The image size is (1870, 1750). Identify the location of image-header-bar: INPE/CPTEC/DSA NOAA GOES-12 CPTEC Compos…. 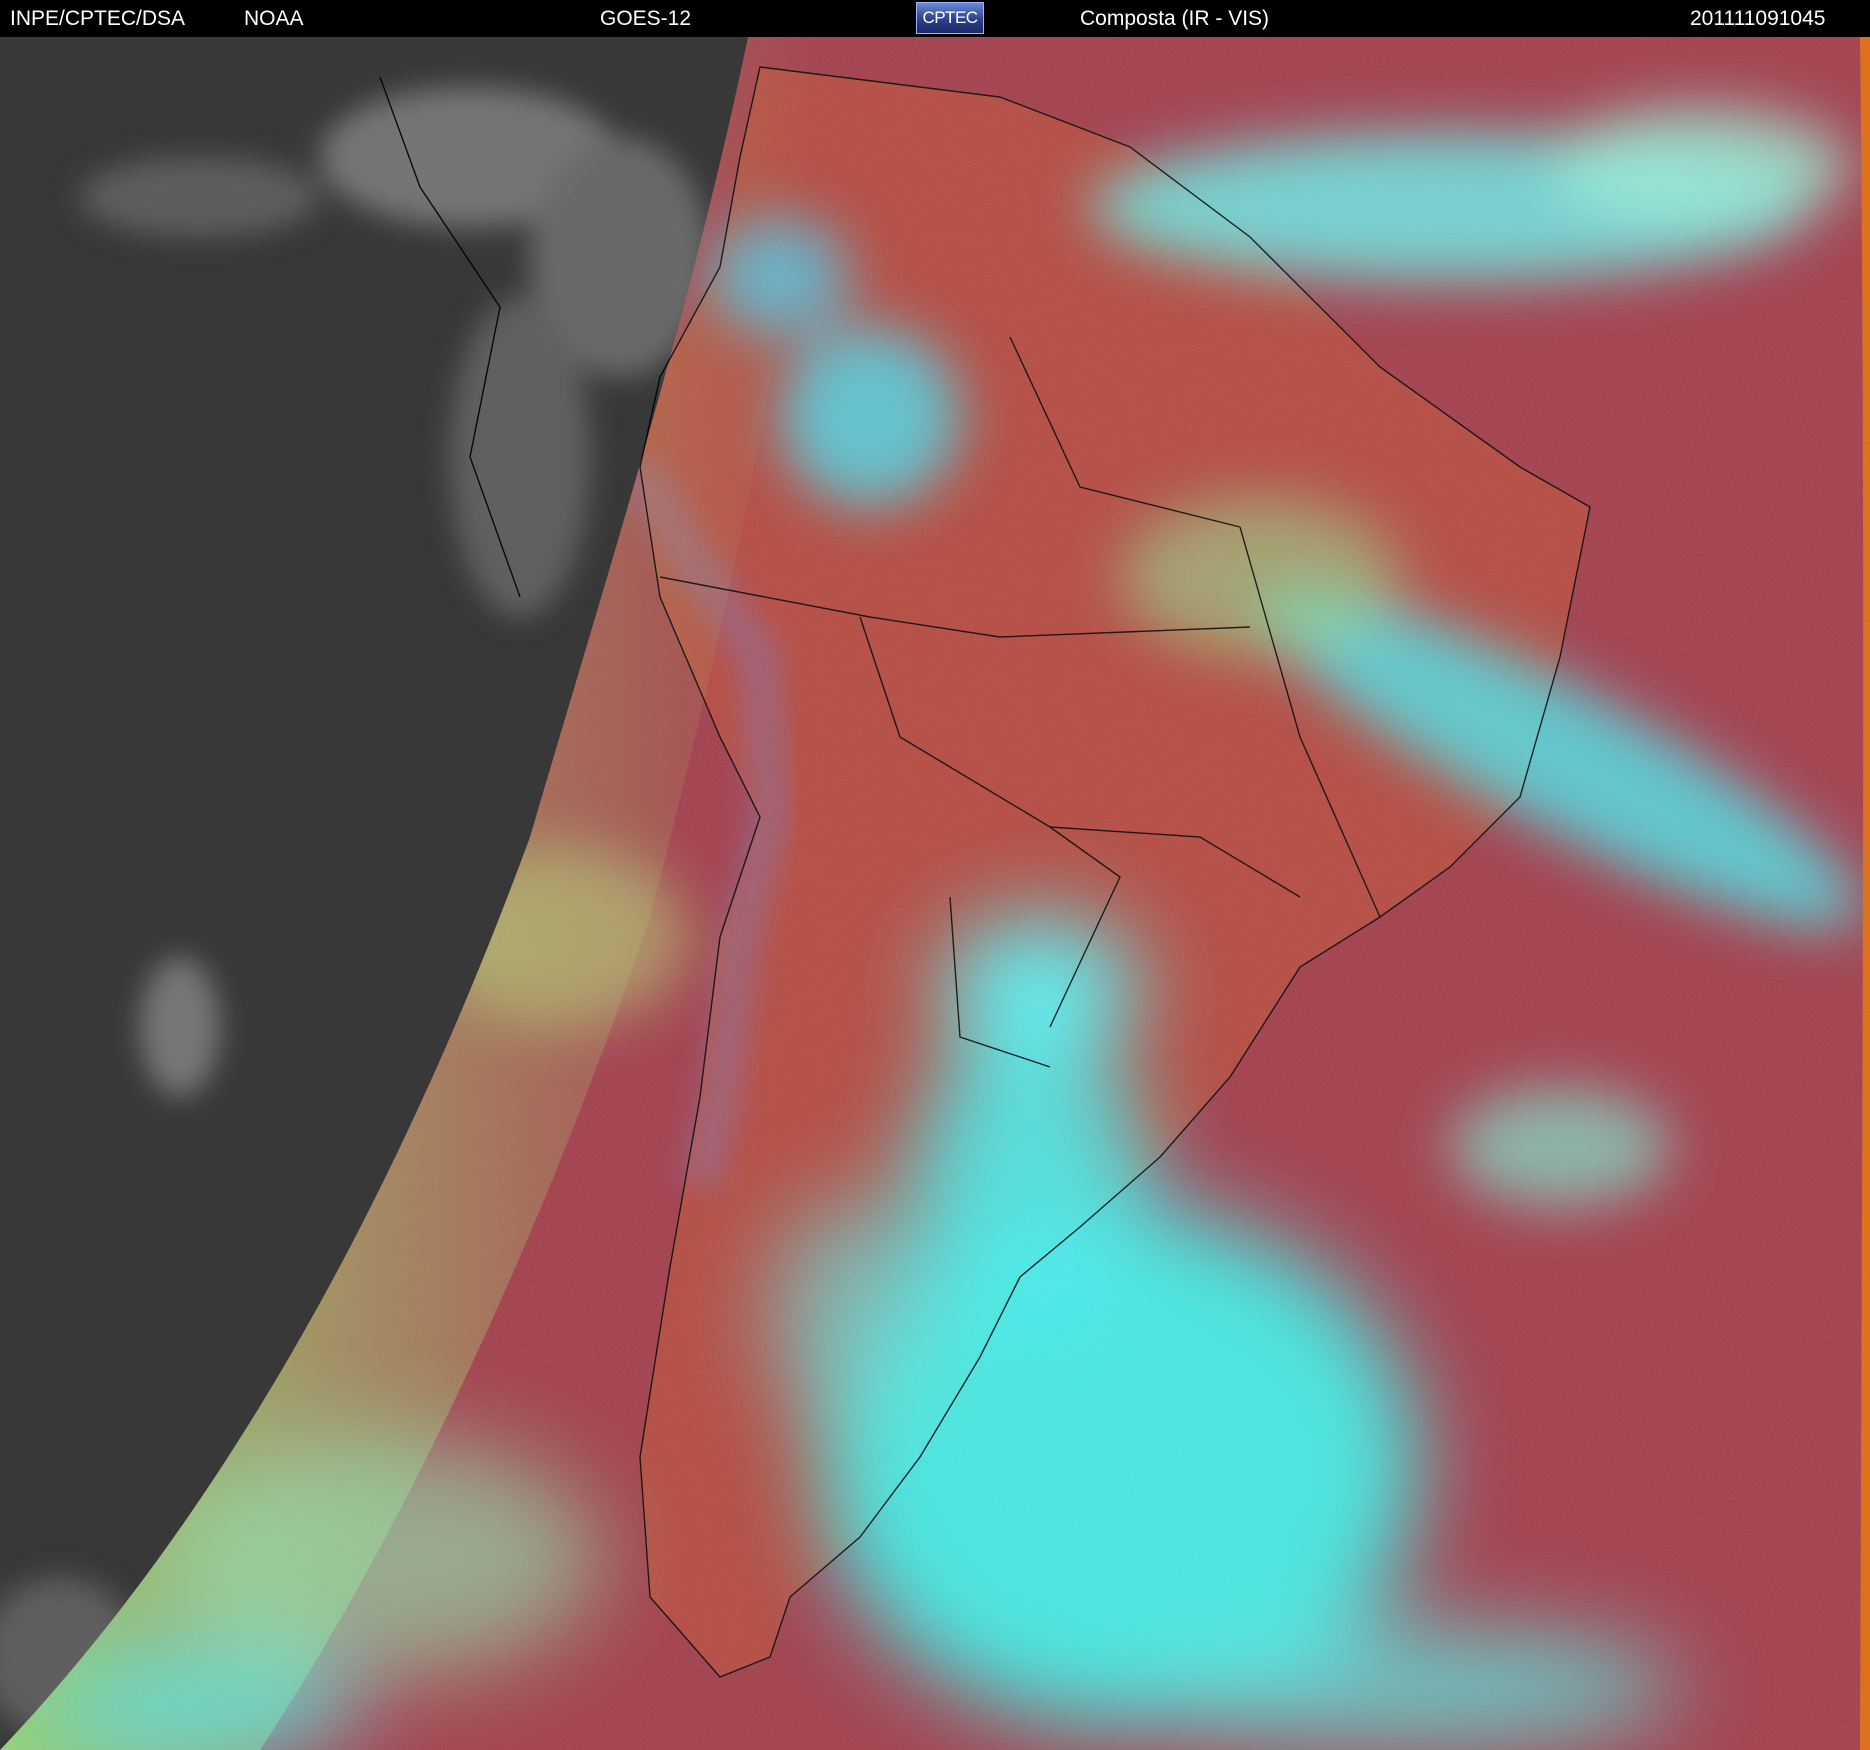
(935, 18).